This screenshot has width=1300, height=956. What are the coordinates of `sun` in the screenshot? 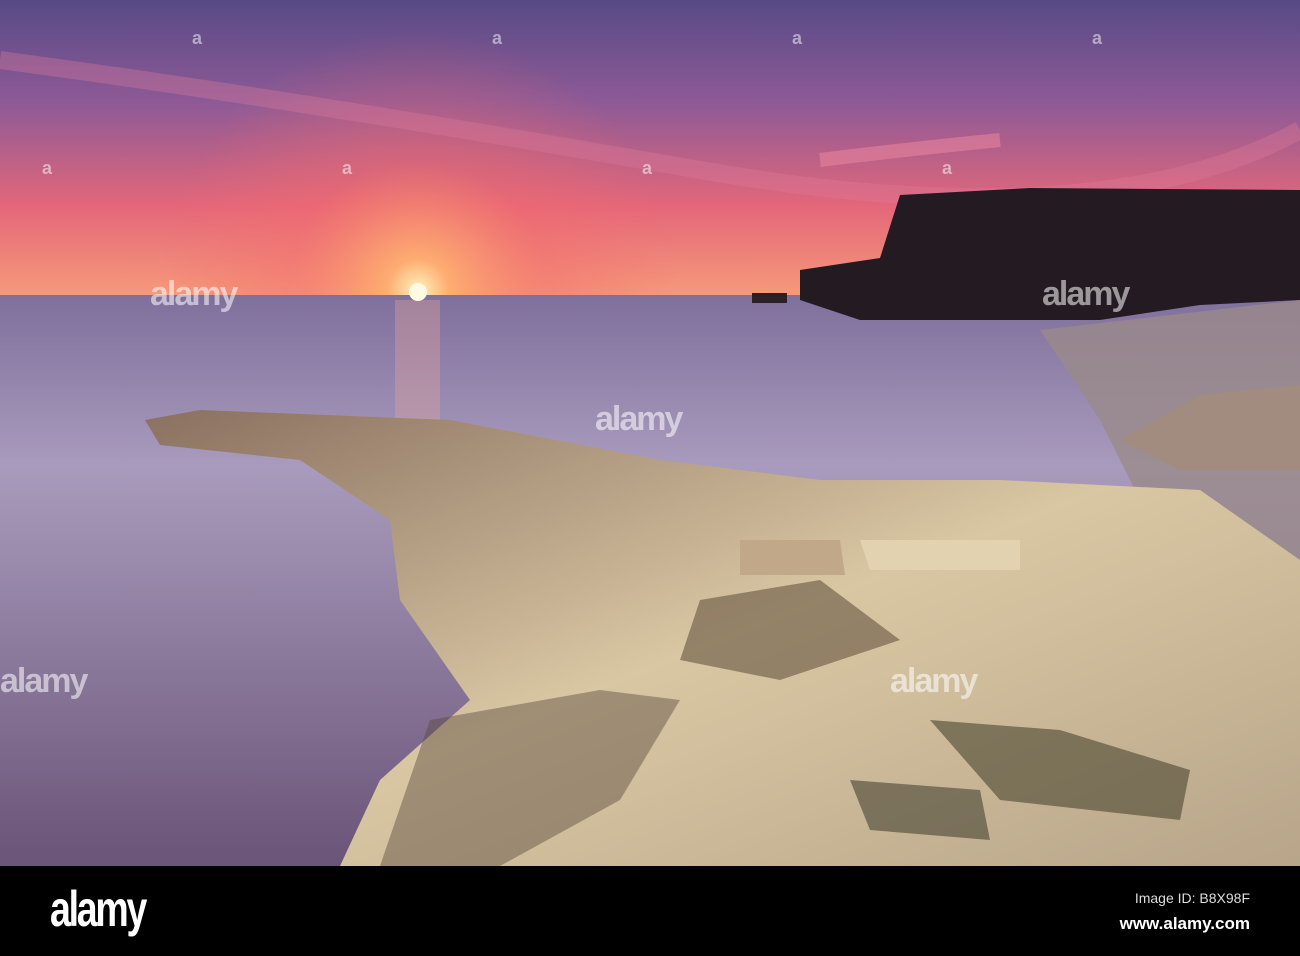 It's located at (418, 292).